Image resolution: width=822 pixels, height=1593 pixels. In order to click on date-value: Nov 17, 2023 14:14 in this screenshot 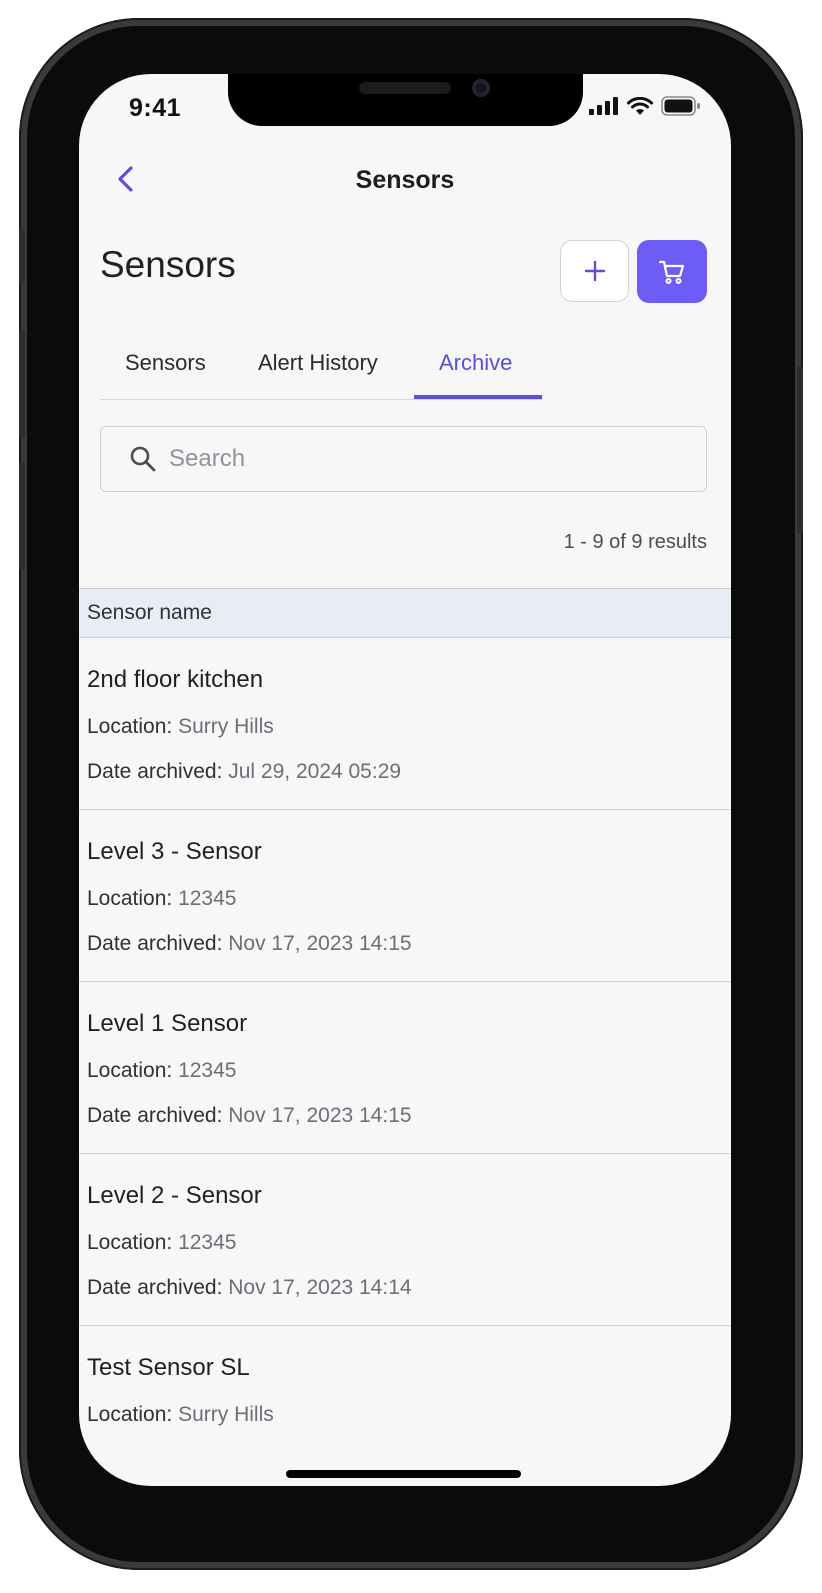, I will do `click(320, 1287)`.